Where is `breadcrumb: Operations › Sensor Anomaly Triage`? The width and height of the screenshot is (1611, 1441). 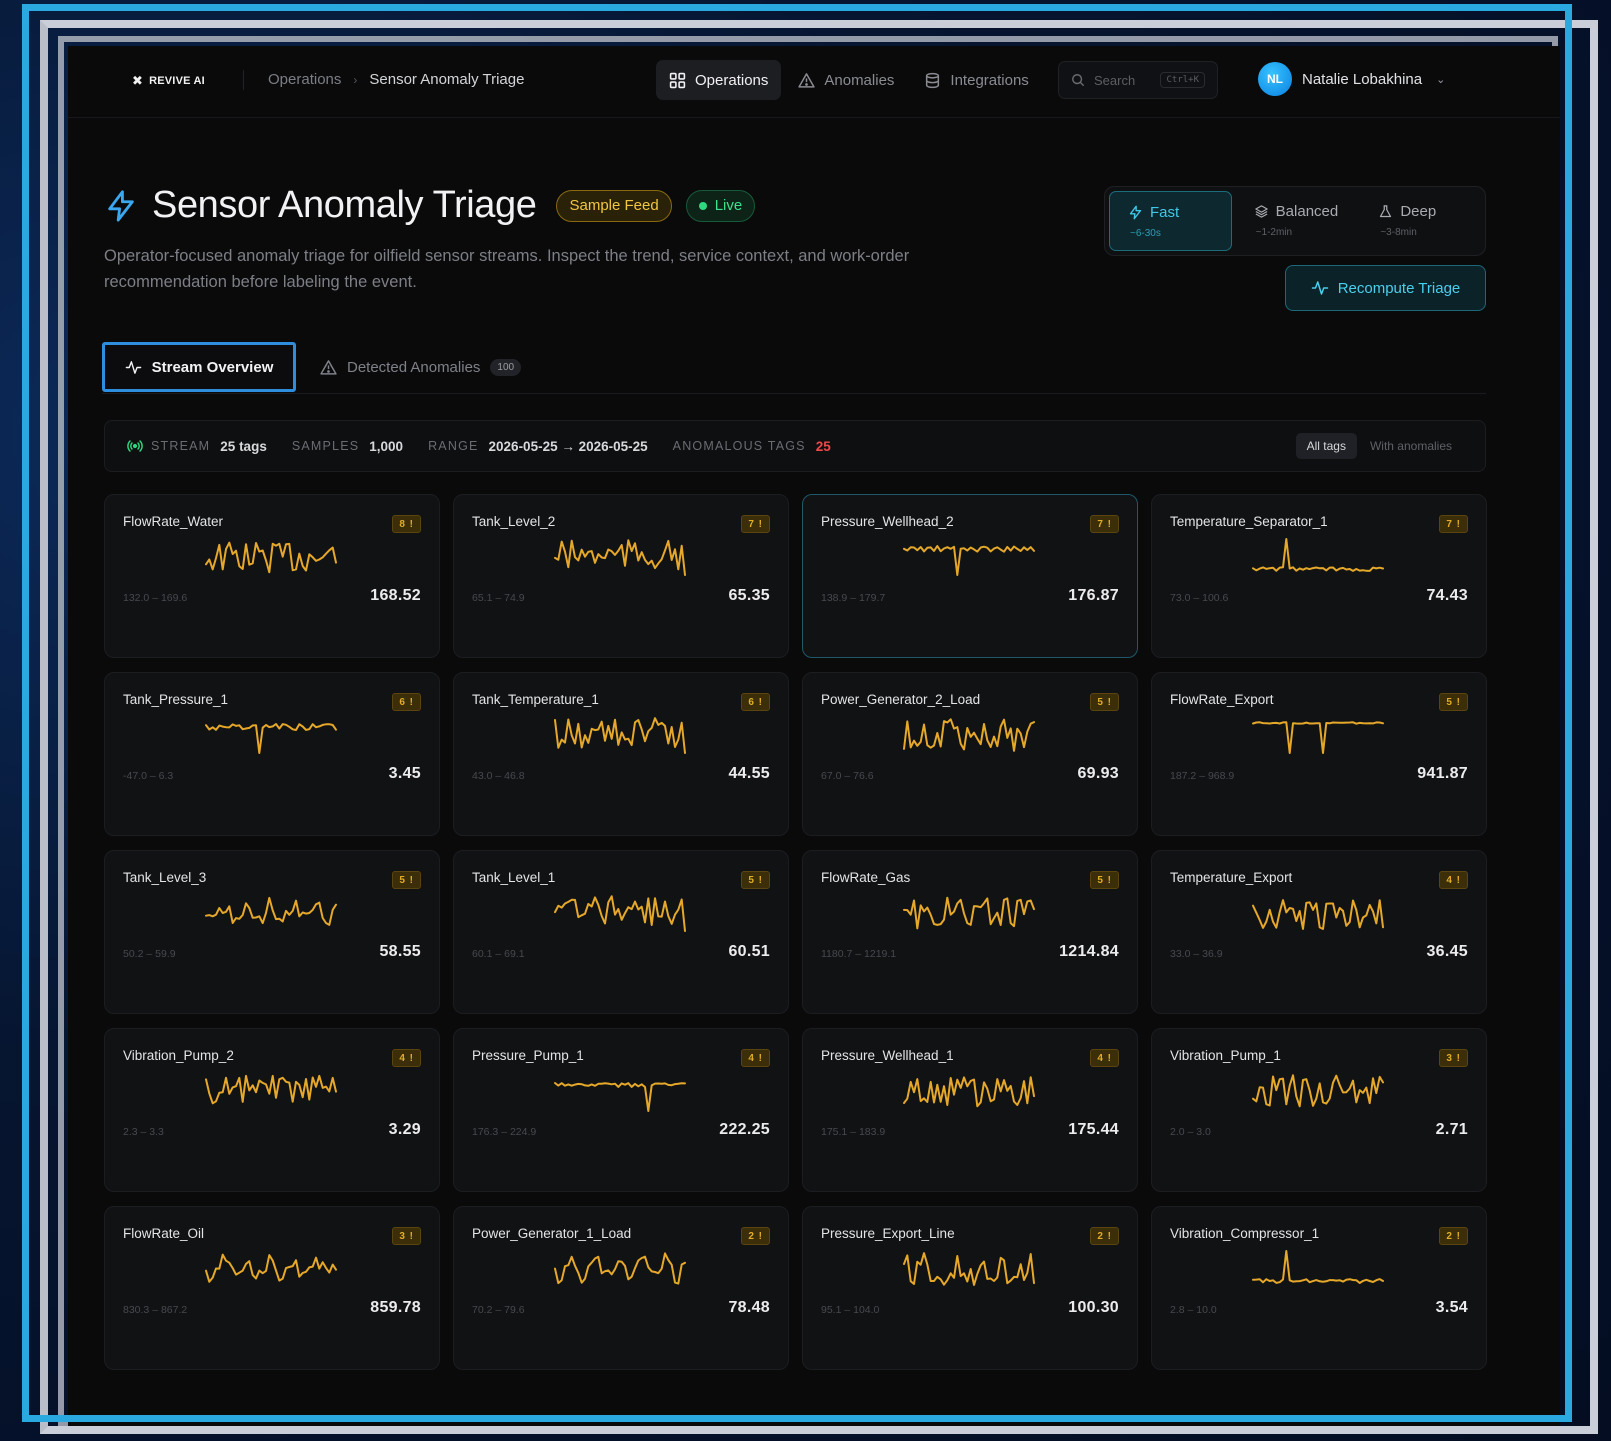
breadcrumb: Operations › Sensor Anomaly Triage is located at coordinates (396, 79).